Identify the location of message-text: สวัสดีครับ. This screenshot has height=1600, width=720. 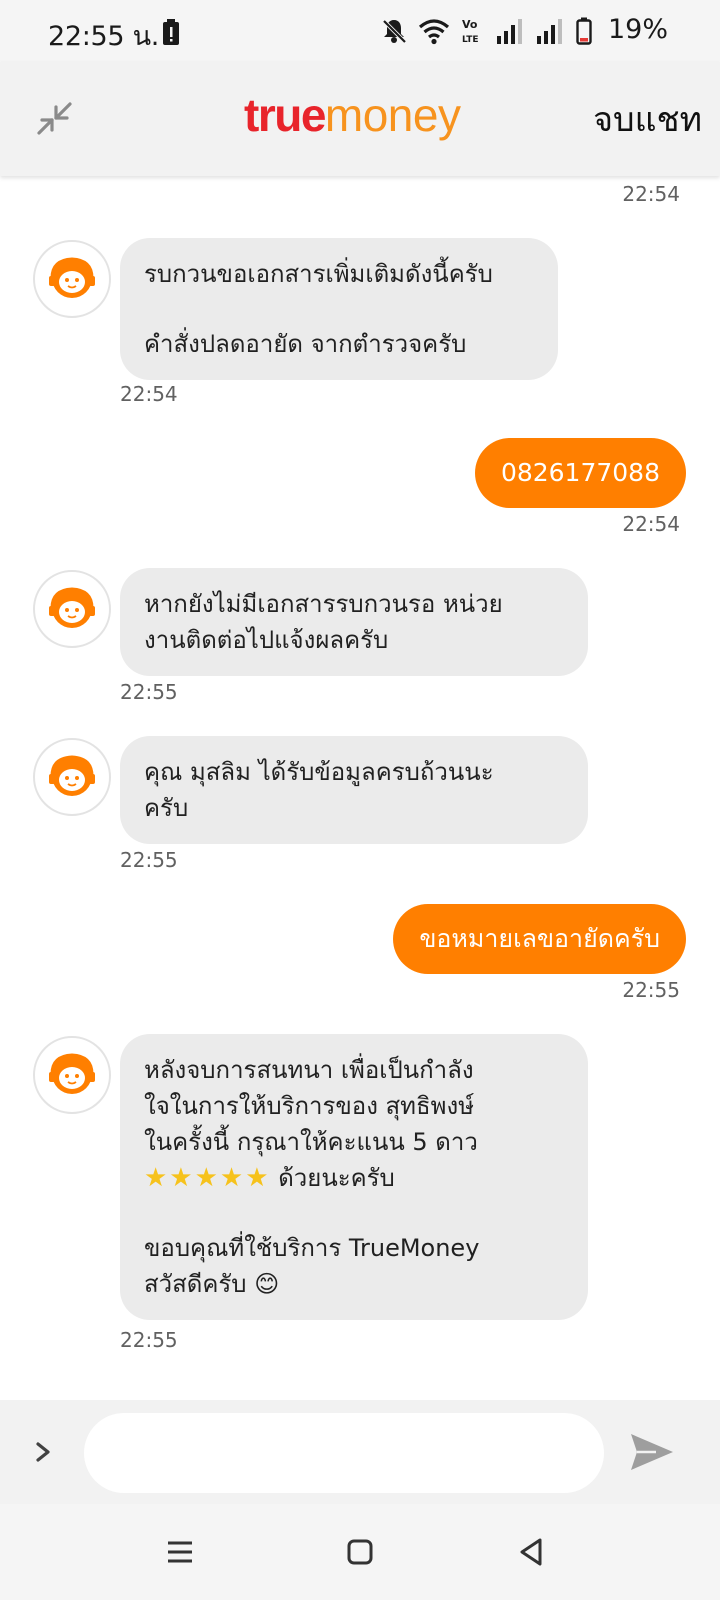
(195, 1284).